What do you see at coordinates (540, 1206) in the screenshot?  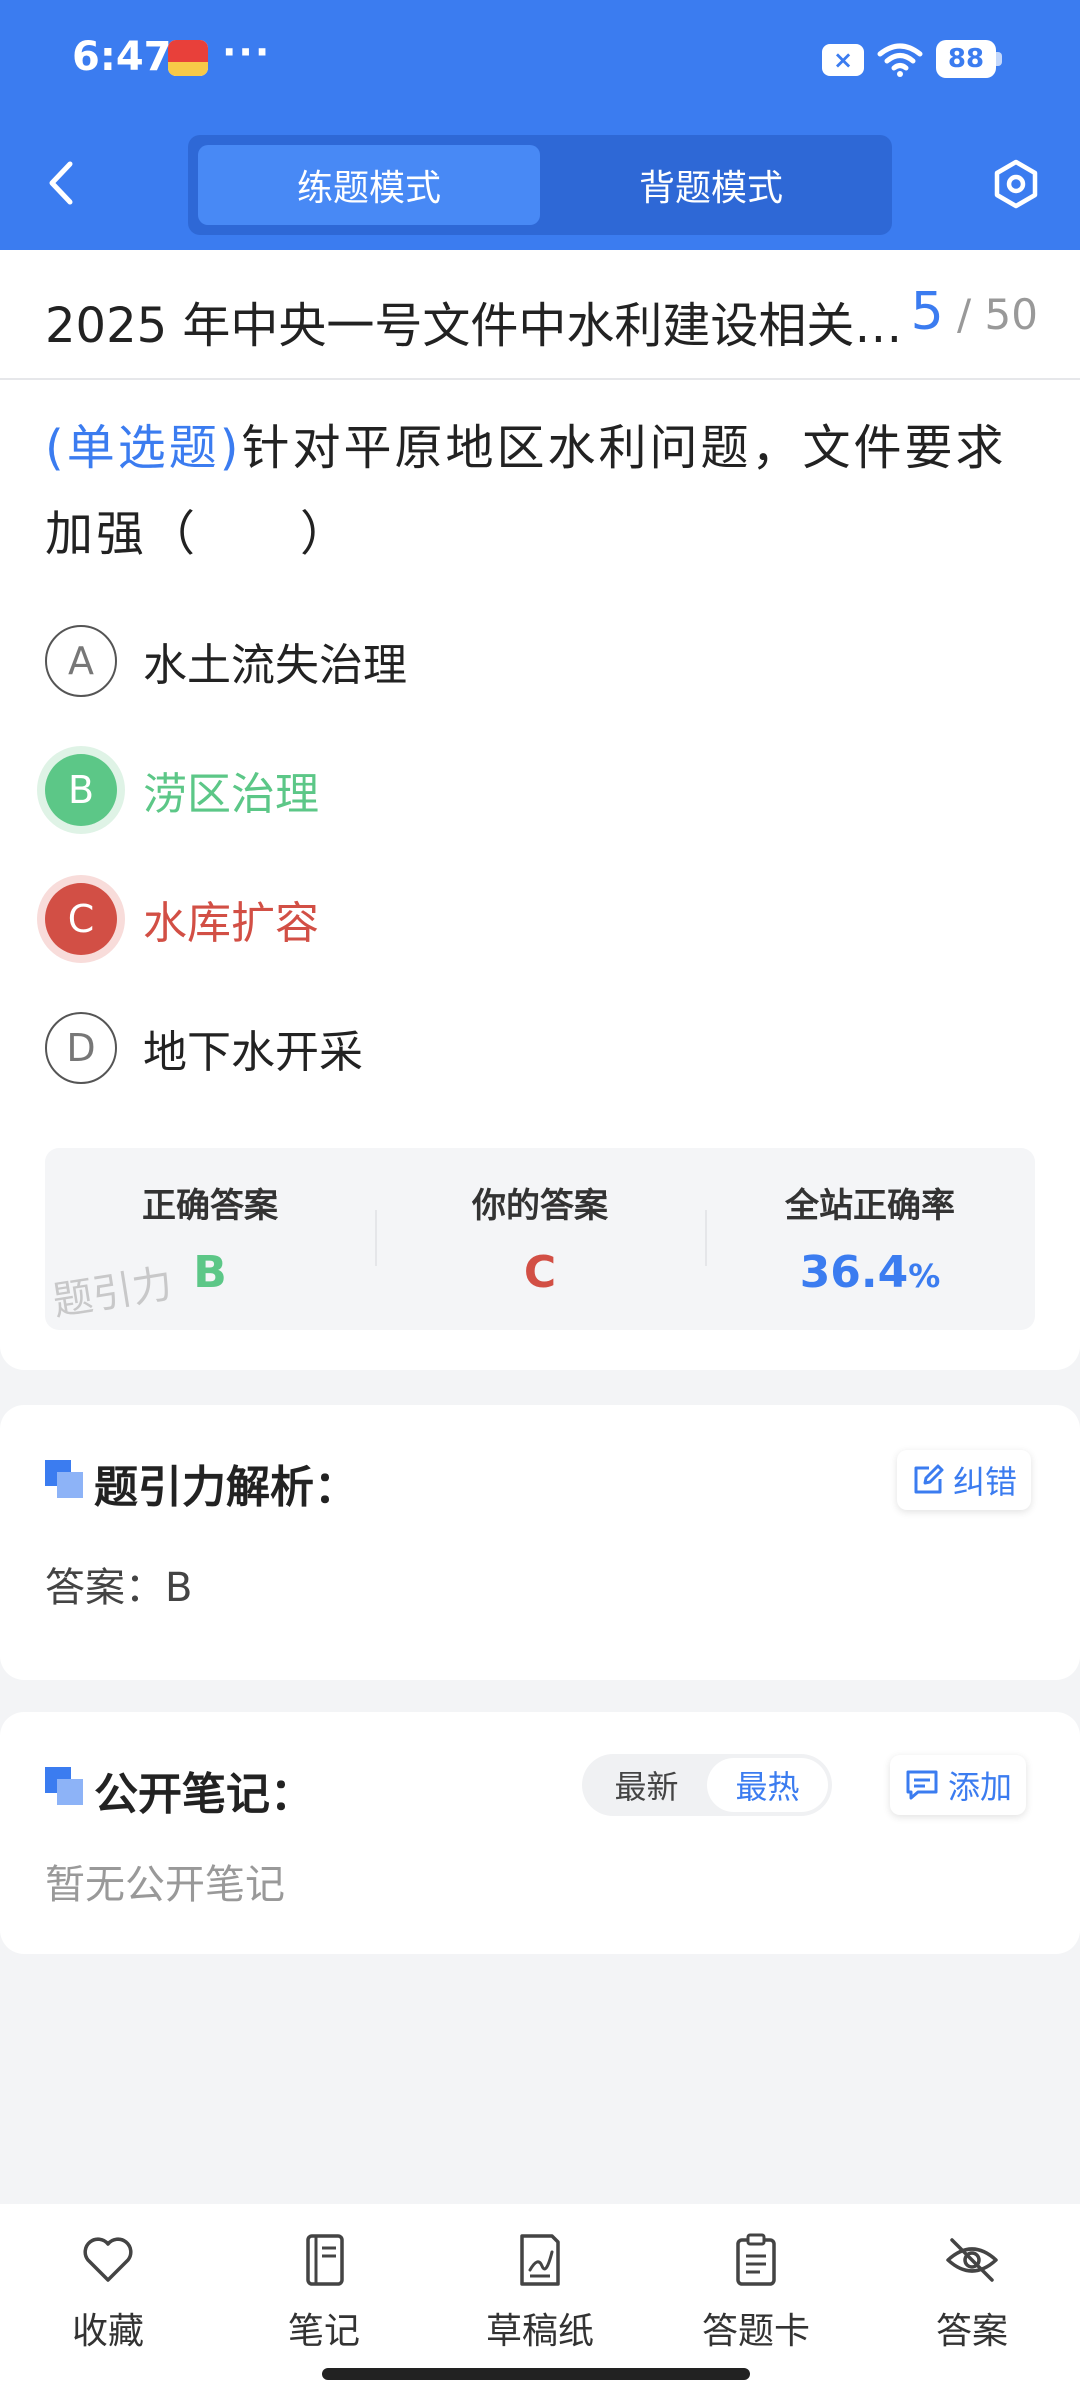 I see `stat-label: 你的答案` at bounding box center [540, 1206].